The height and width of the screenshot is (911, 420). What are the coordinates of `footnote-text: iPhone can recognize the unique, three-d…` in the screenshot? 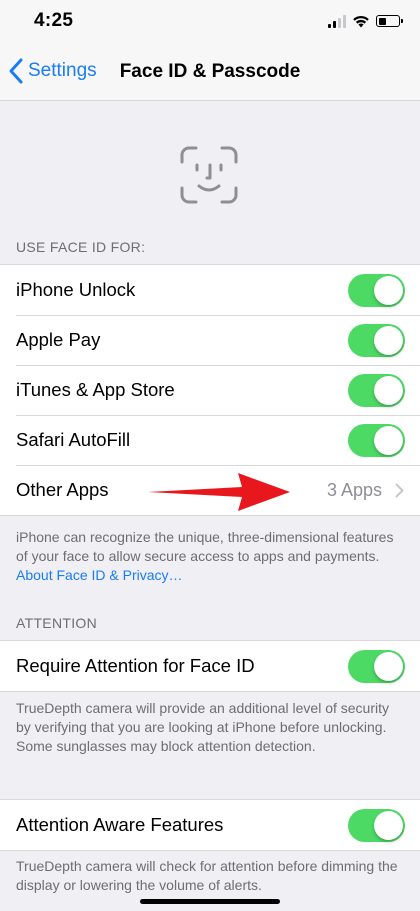 It's located at (205, 546).